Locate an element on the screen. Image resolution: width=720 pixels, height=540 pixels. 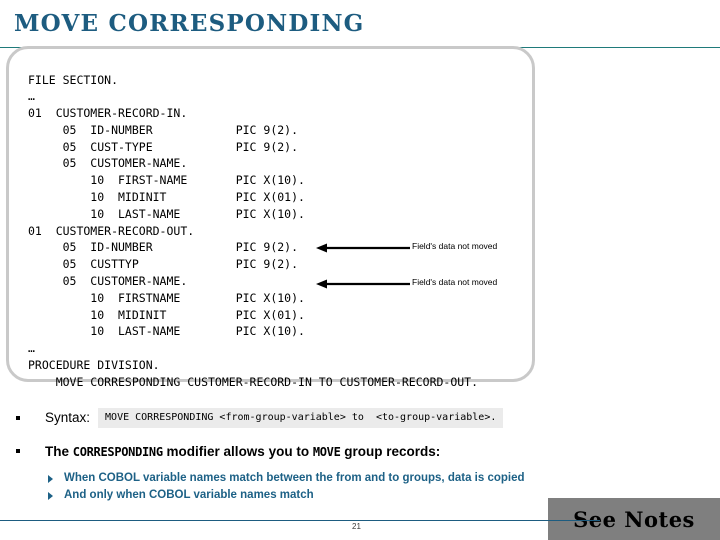
footer-divider is located at coordinates (300, 520).